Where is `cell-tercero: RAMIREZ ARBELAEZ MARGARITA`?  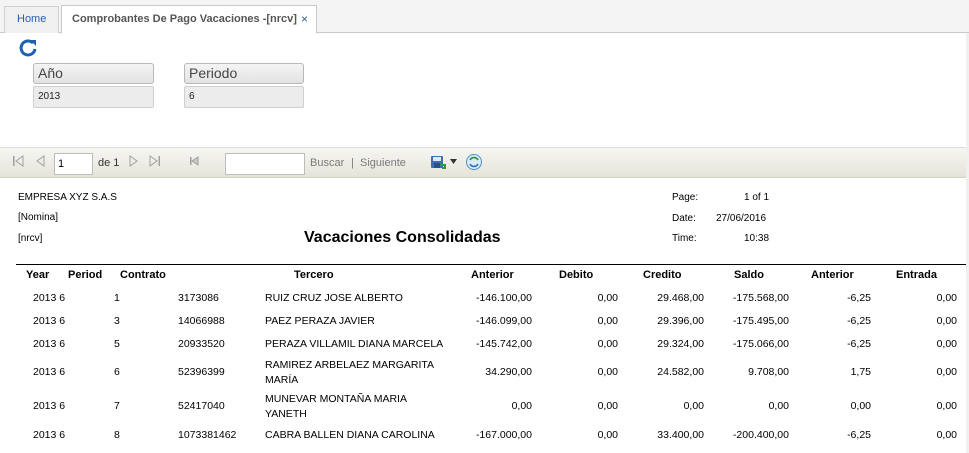
cell-tercero: RAMIREZ ARBELAEZ MARGARITA is located at coordinates (349, 365).